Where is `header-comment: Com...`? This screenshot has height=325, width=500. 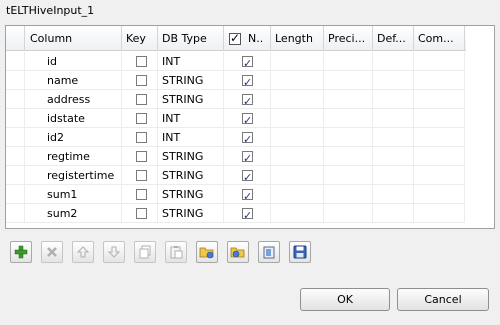 header-comment: Com... is located at coordinates (439, 38).